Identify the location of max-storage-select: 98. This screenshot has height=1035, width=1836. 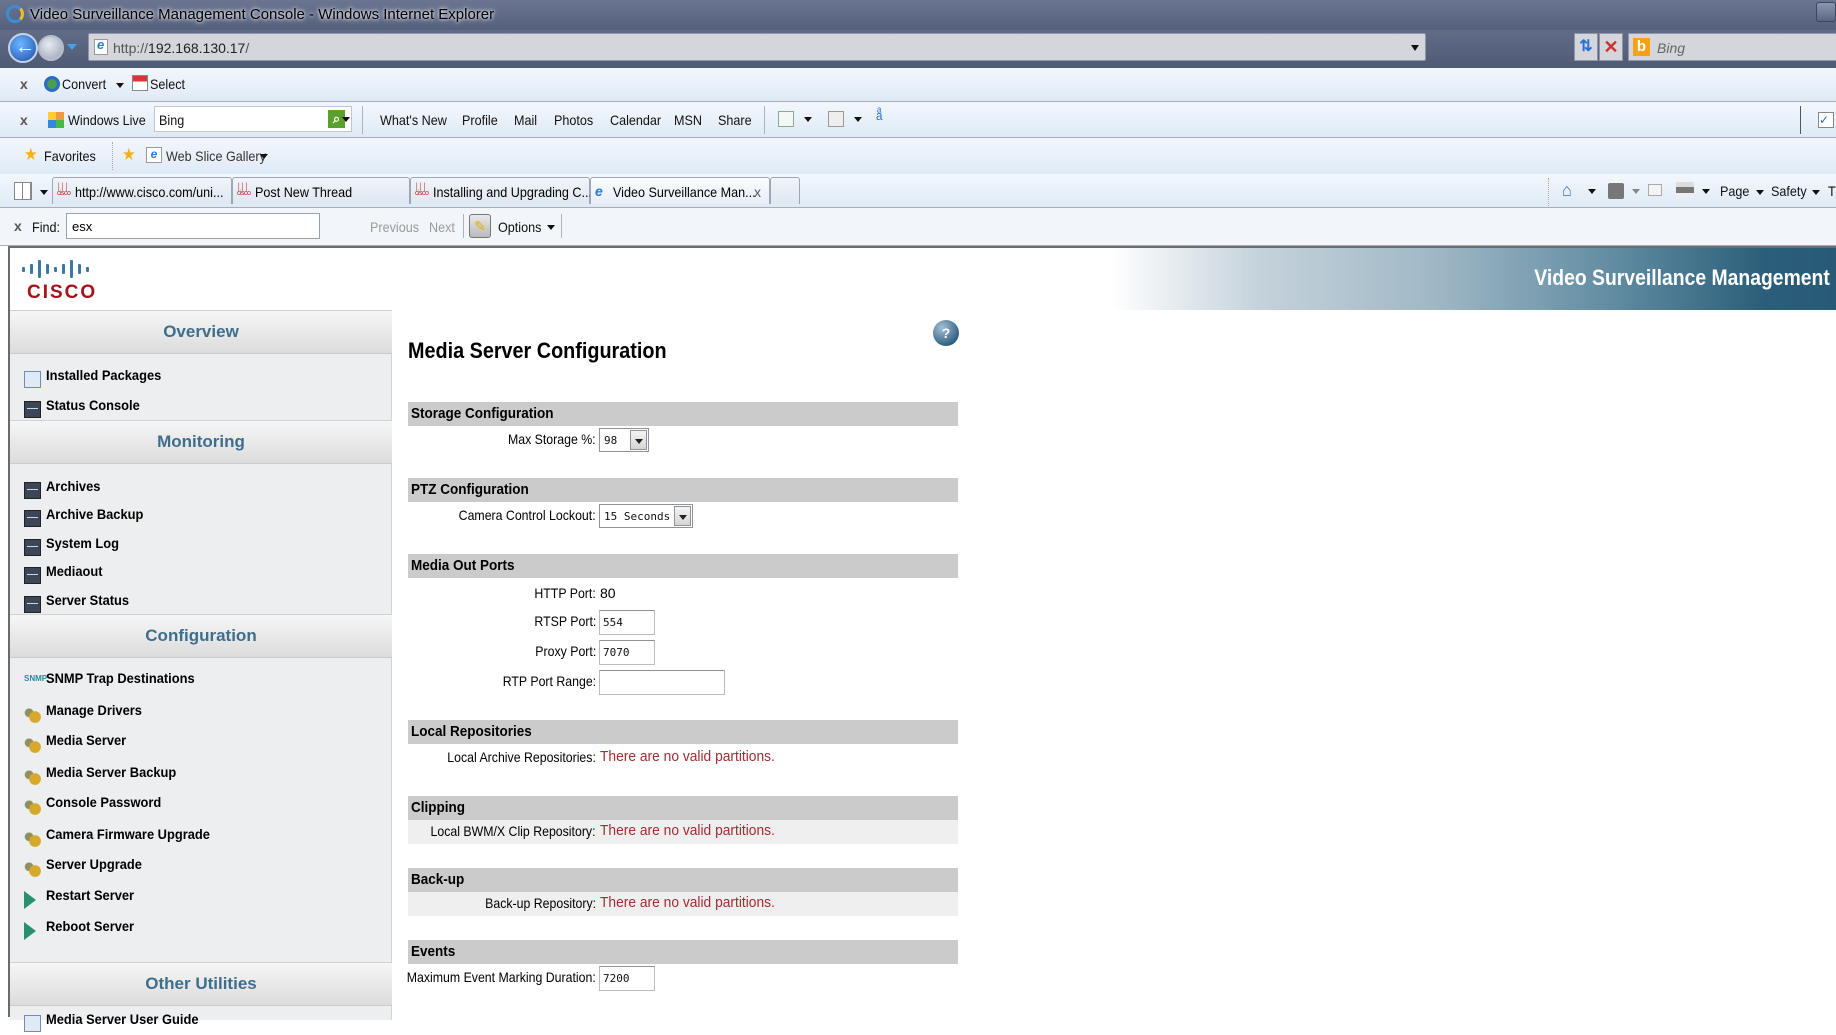
(624, 440).